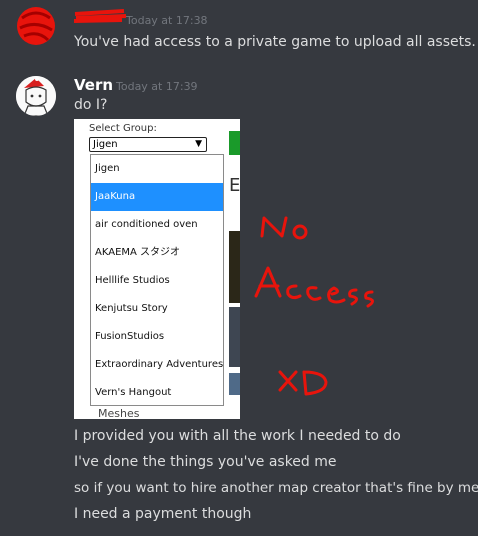  I want to click on annotation-access, so click(314, 287).